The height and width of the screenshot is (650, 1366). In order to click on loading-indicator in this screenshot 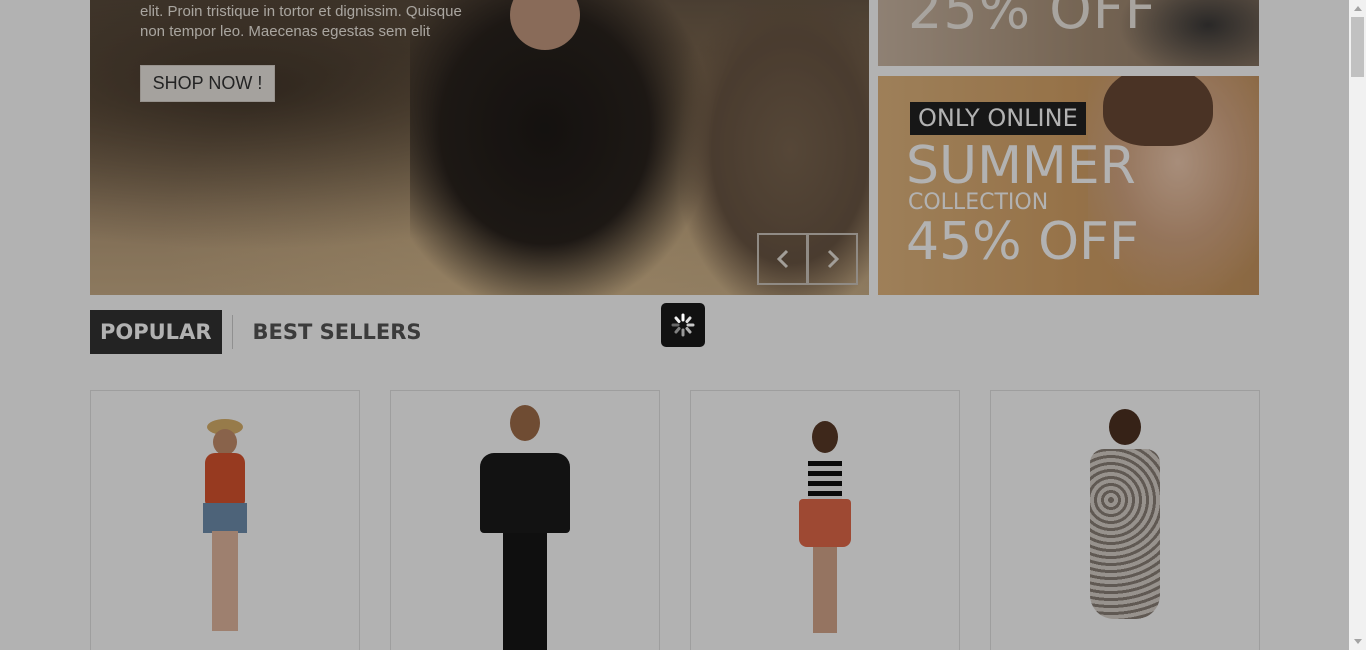, I will do `click(683, 325)`.